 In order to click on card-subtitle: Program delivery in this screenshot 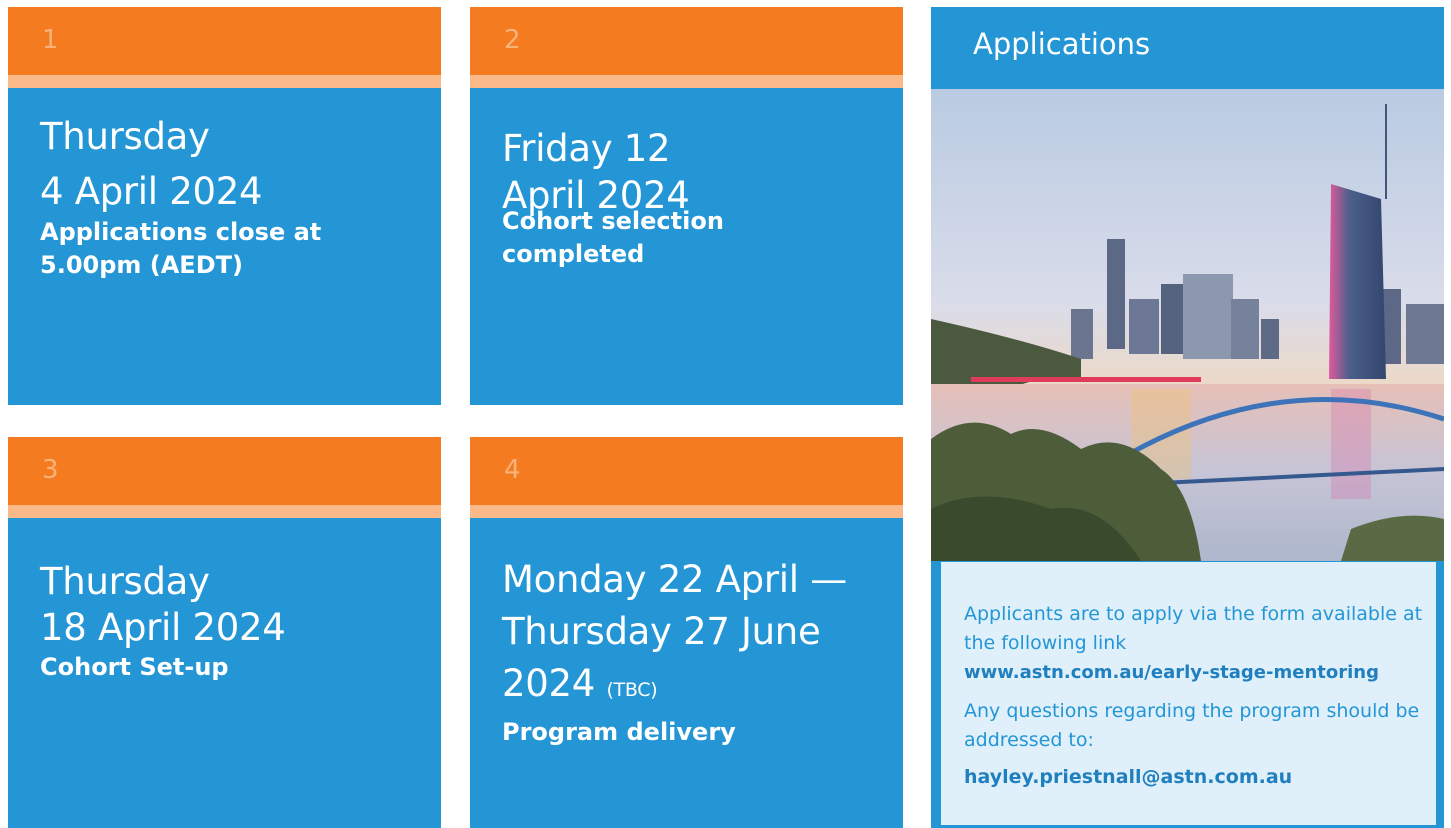, I will do `click(619, 732)`.